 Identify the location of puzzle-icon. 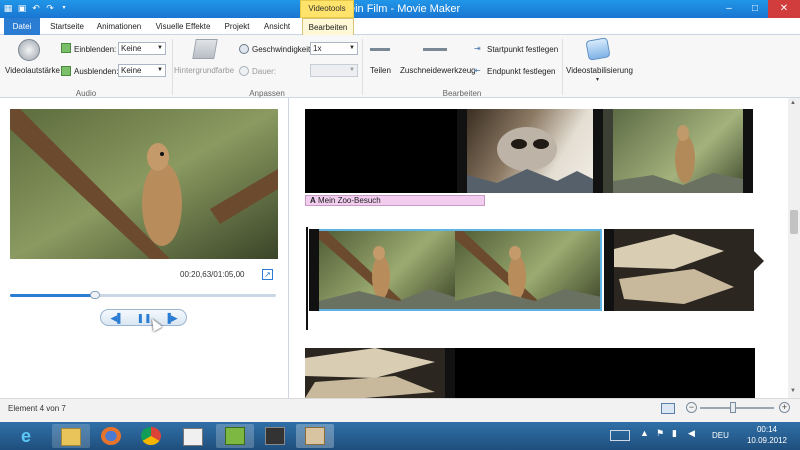
(235, 436).